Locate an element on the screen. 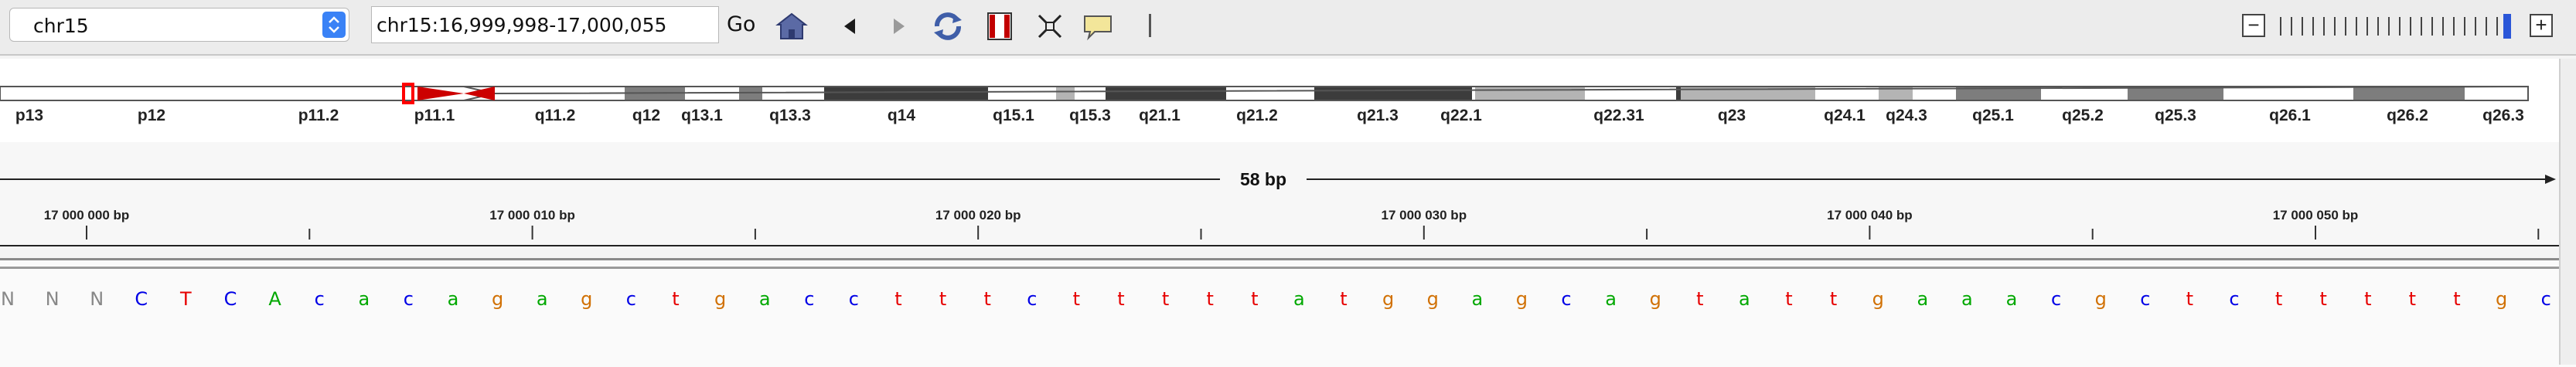  span-label: 58 bp is located at coordinates (1263, 179).